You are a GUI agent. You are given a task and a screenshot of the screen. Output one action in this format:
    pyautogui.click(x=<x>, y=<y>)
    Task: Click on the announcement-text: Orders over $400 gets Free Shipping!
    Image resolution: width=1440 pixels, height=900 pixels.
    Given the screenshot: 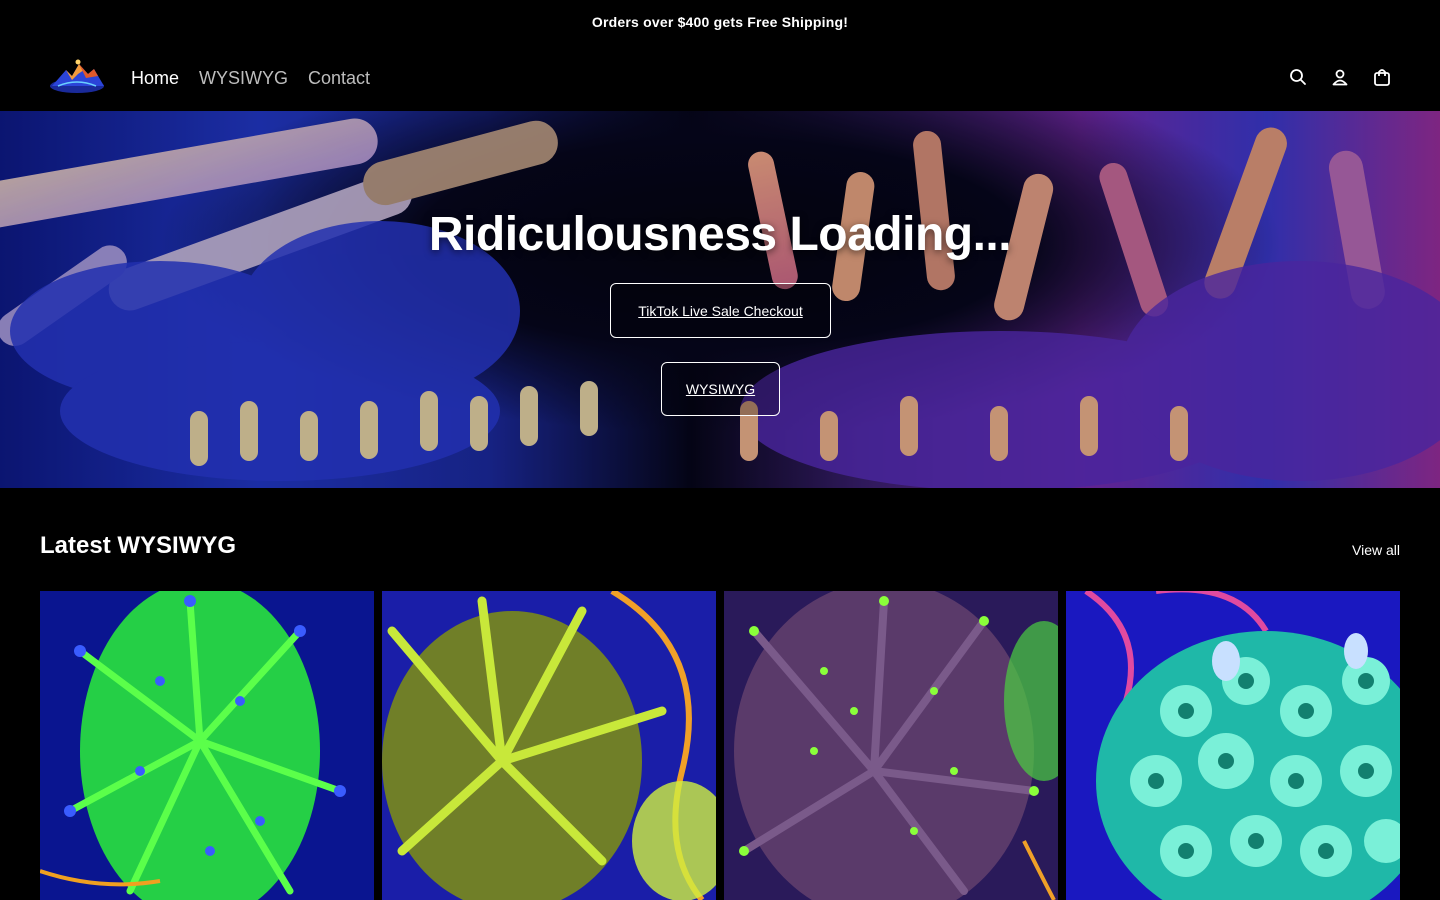 What is the action you would take?
    pyautogui.click(x=720, y=22)
    